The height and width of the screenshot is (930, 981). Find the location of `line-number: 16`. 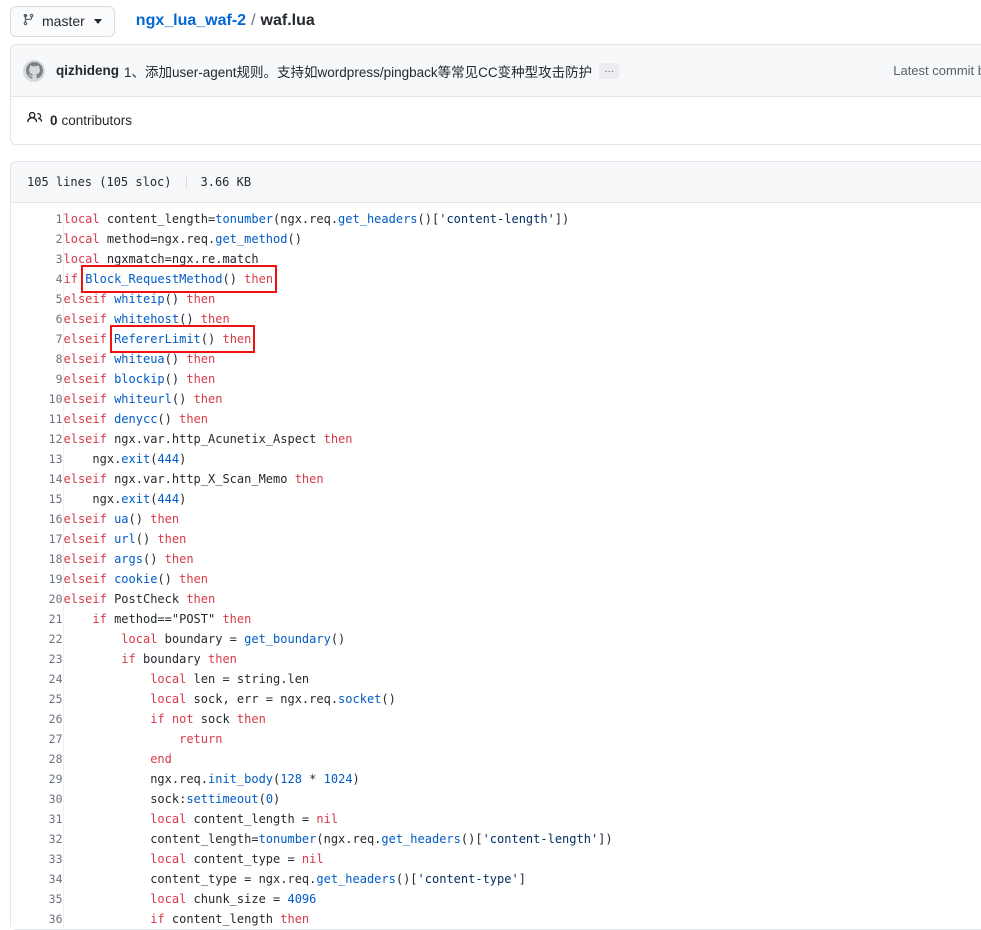

line-number: 16 is located at coordinates (37, 519).